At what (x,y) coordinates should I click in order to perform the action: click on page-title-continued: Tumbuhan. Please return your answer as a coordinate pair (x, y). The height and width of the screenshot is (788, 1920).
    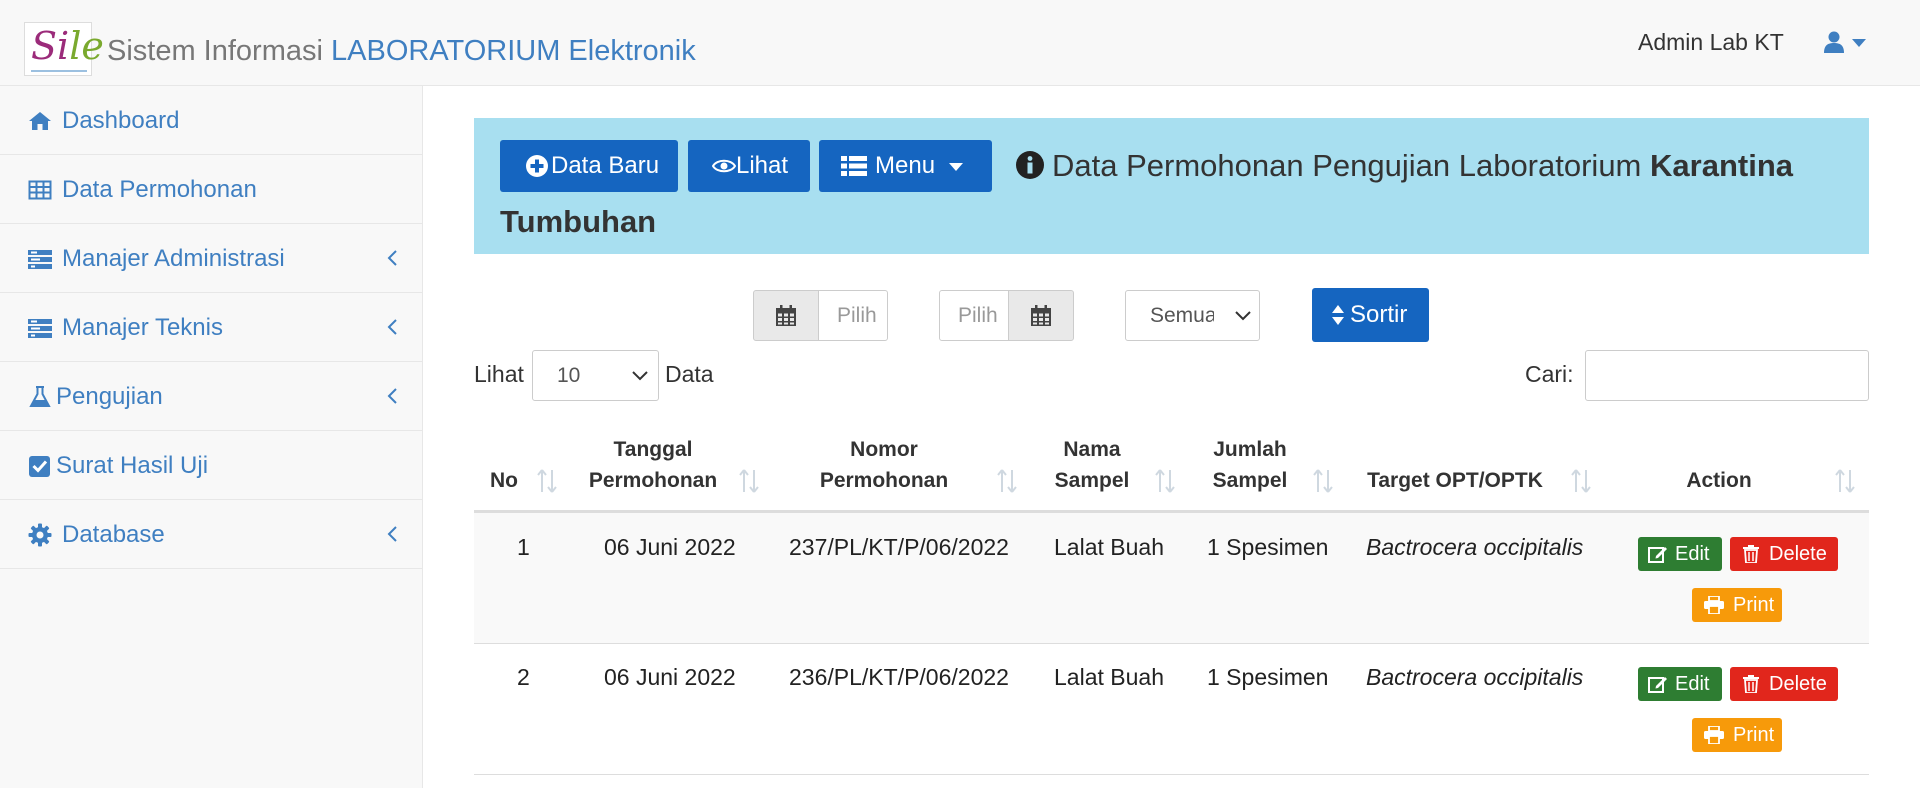
    Looking at the image, I should click on (578, 221).